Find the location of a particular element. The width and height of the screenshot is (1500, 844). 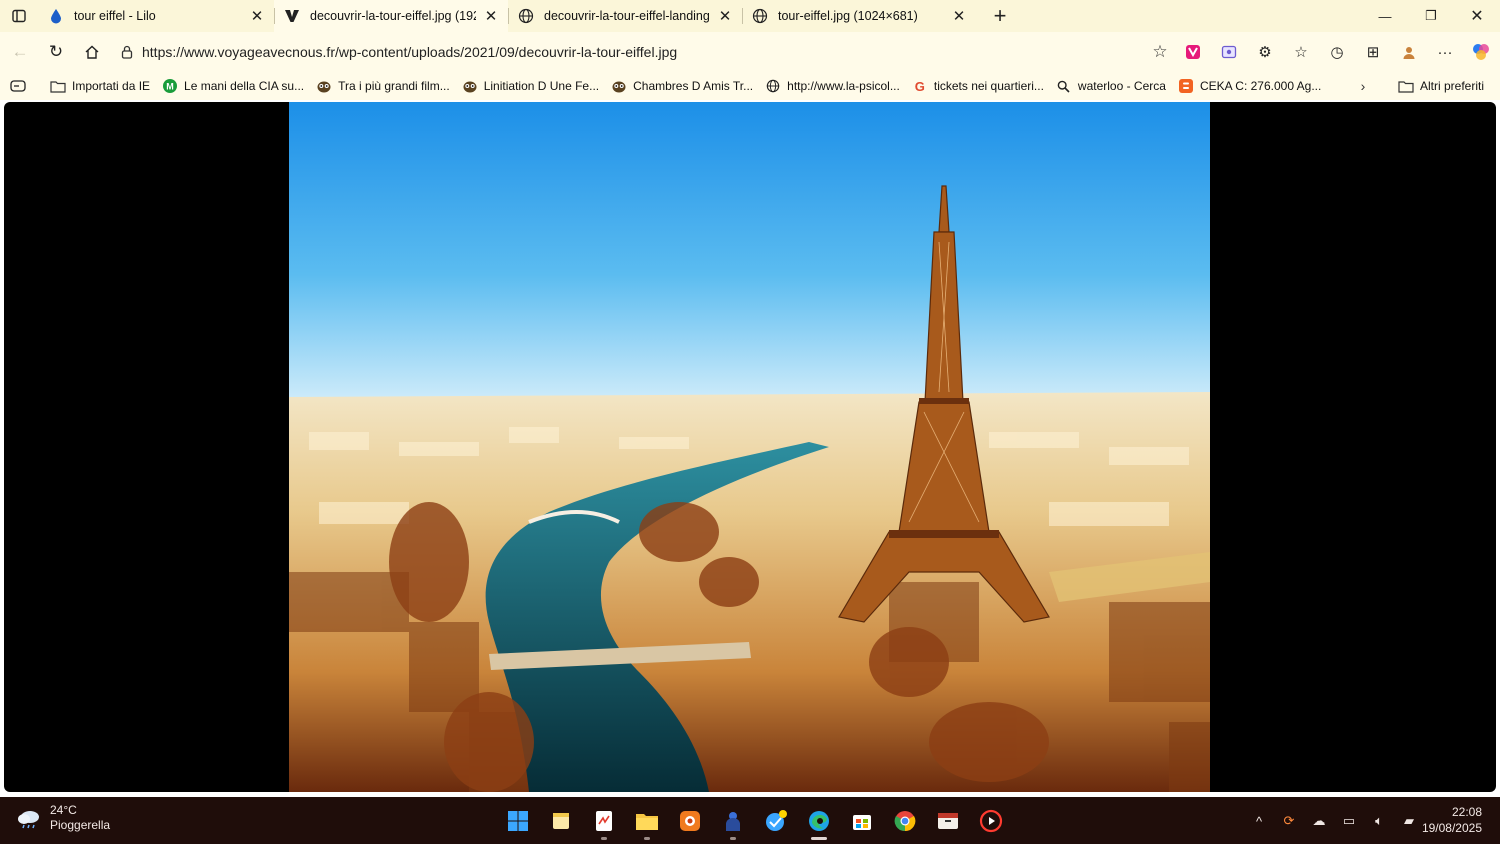

profile-icon is located at coordinates (1409, 53).